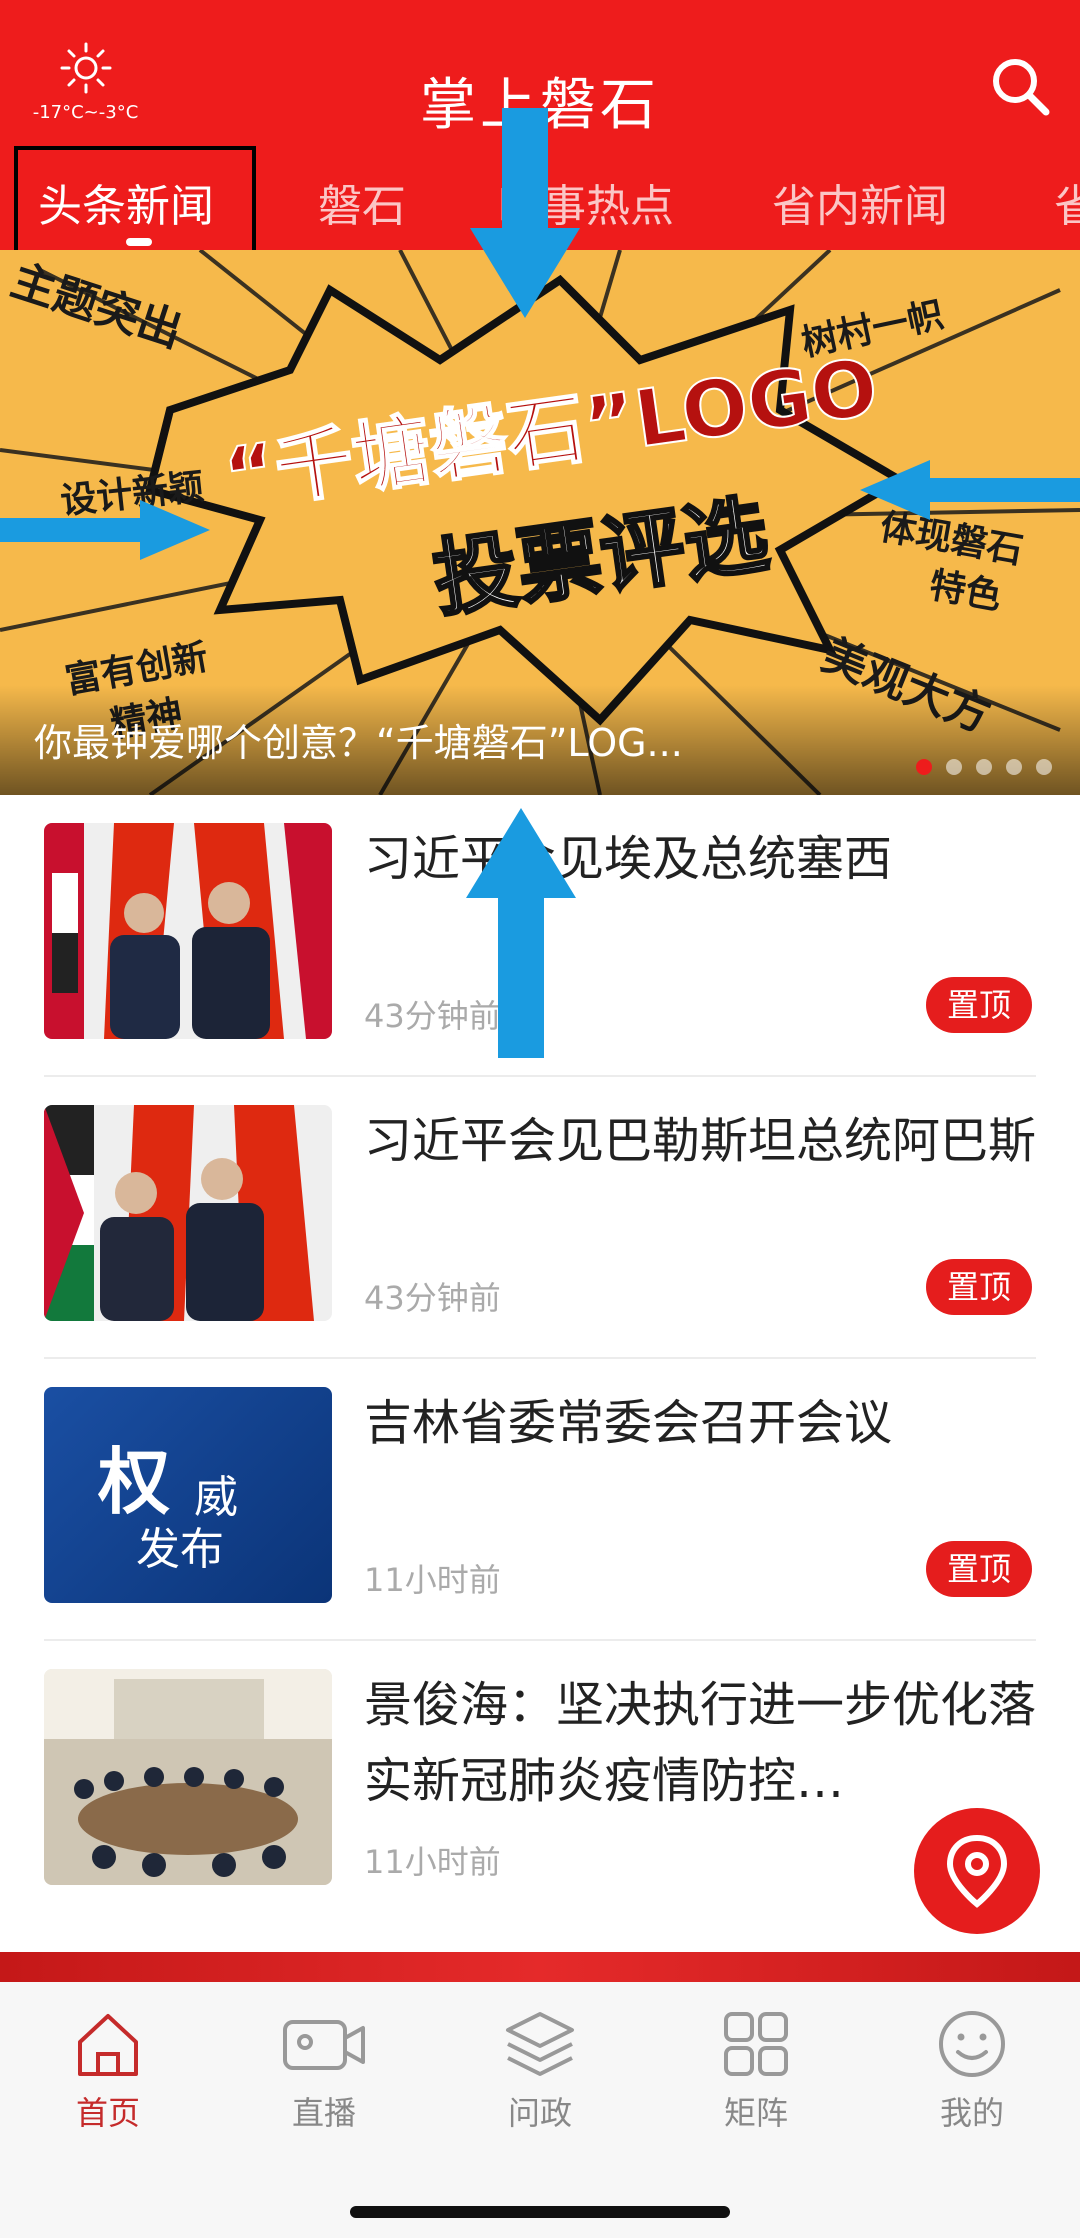 Image resolution: width=1080 pixels, height=2238 pixels. I want to click on location-button, so click(977, 1871).